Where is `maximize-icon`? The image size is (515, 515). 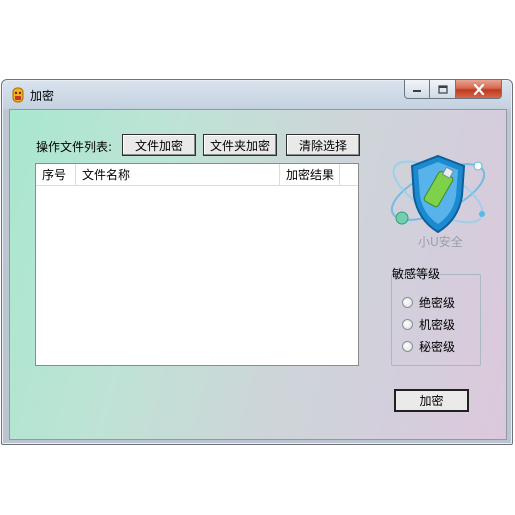
maximize-icon is located at coordinates (442, 89).